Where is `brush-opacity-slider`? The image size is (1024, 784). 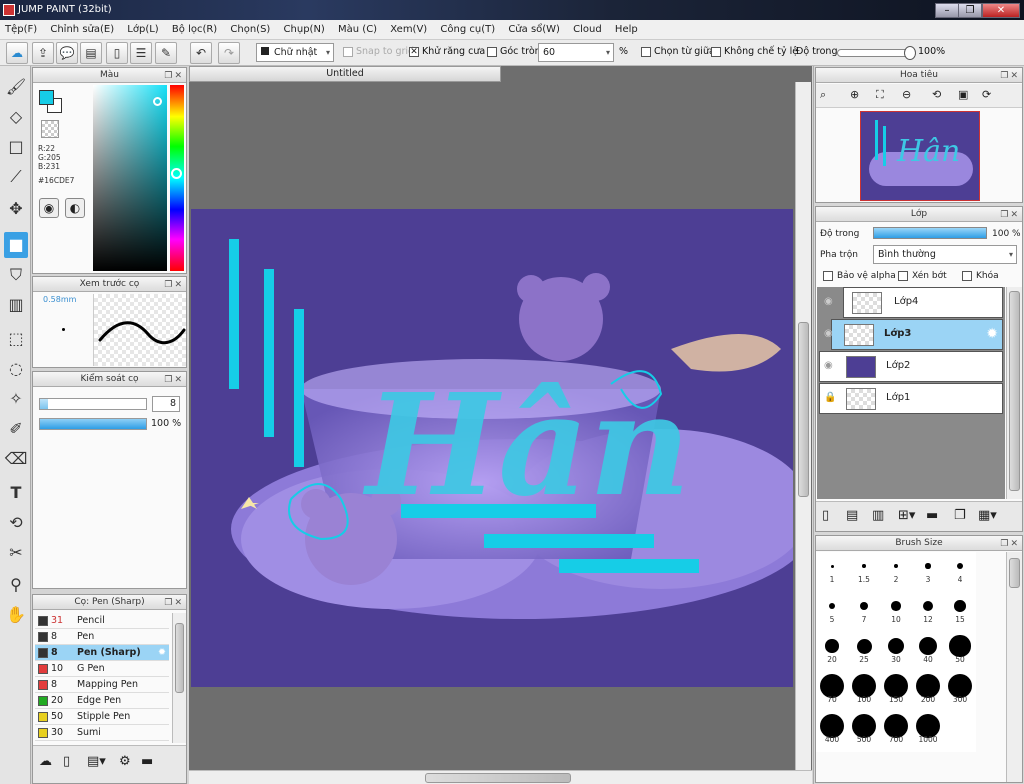 brush-opacity-slider is located at coordinates (93, 424).